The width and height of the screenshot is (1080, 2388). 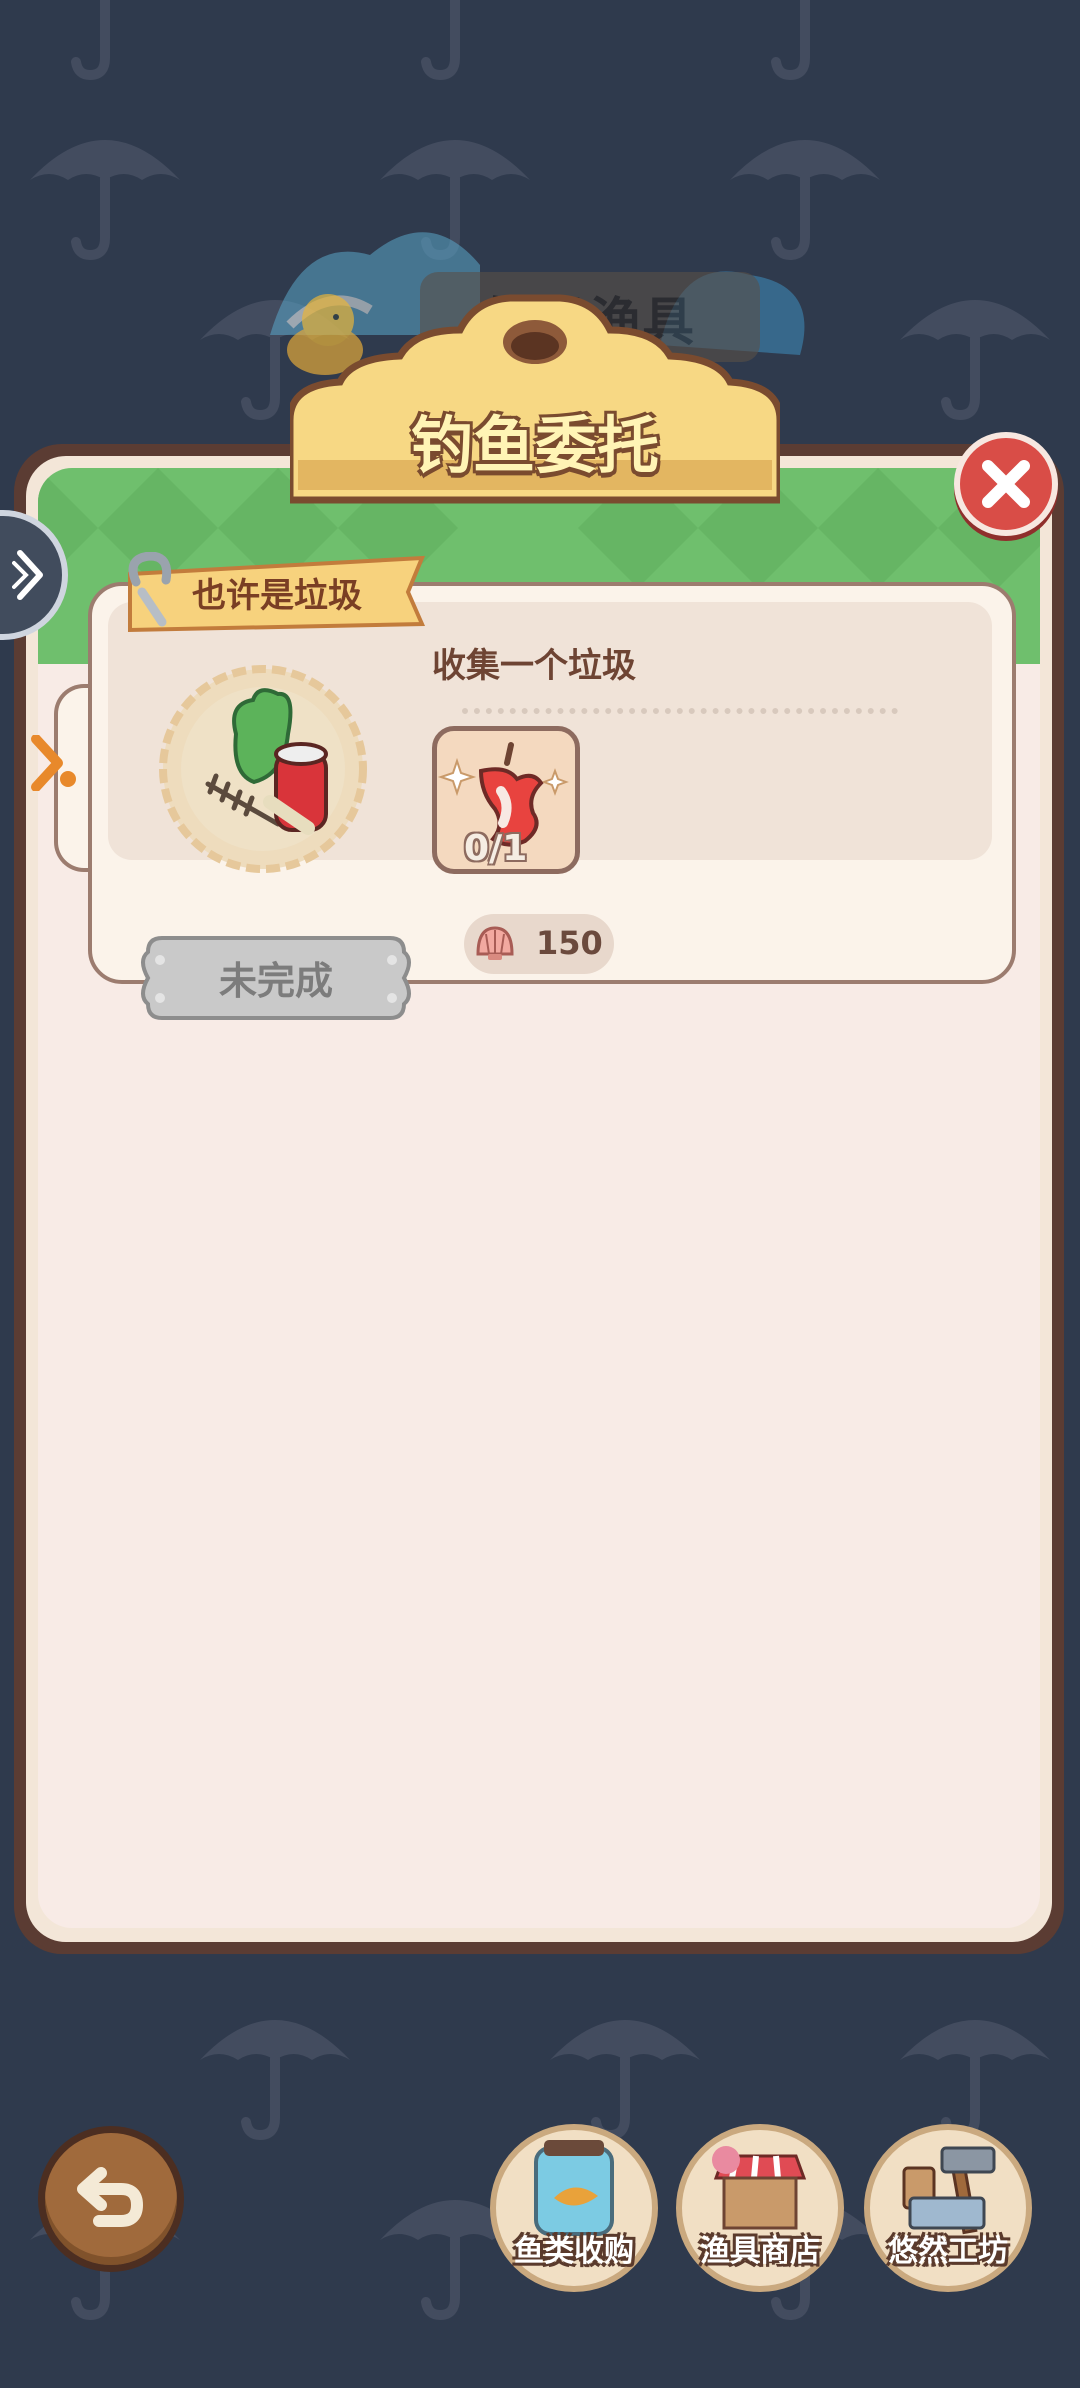 What do you see at coordinates (574, 2188) in the screenshot?
I see `fish-jar-icon` at bounding box center [574, 2188].